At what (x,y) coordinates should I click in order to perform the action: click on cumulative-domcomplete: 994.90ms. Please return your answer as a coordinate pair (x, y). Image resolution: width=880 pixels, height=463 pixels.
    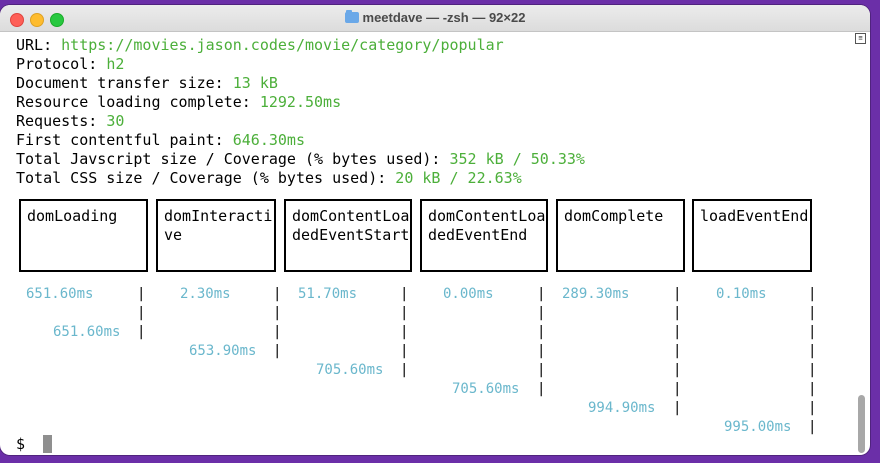
    Looking at the image, I should click on (622, 408).